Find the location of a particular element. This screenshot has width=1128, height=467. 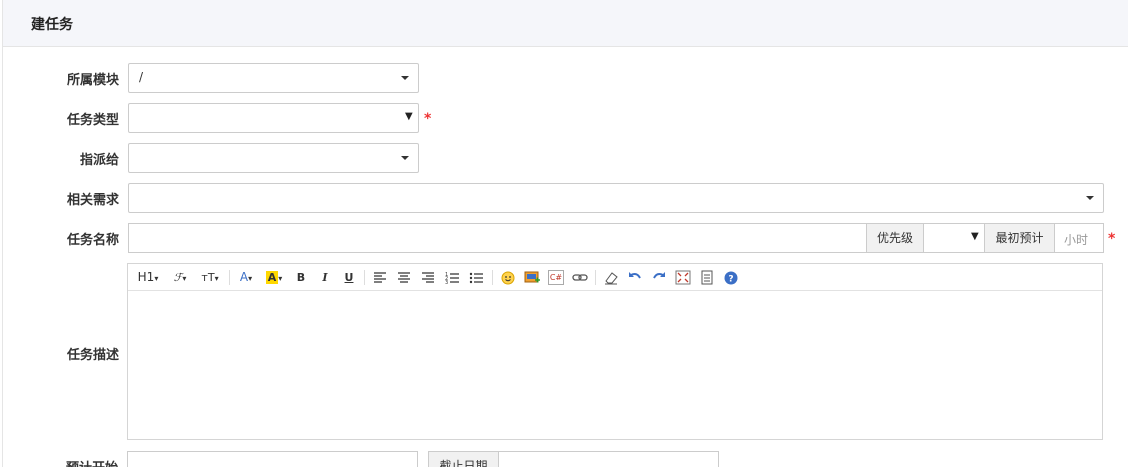

assignee-label: 指派给 is located at coordinates (99, 160).